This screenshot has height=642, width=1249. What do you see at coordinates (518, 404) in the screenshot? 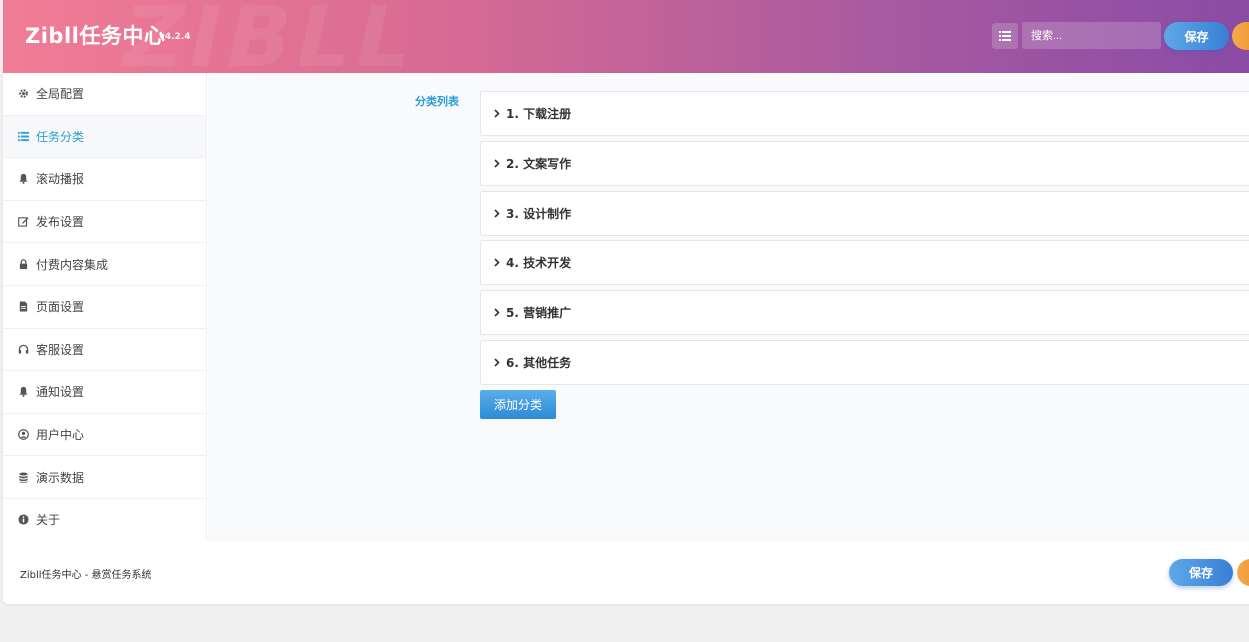
I see `add-category-button: 添加分类` at bounding box center [518, 404].